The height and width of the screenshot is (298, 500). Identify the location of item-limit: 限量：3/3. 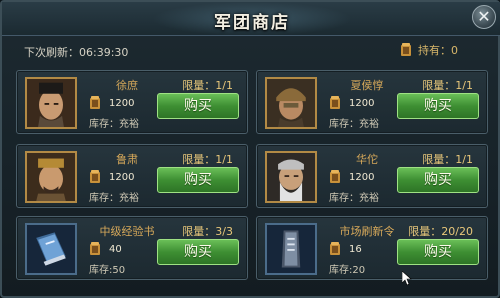
(207, 231).